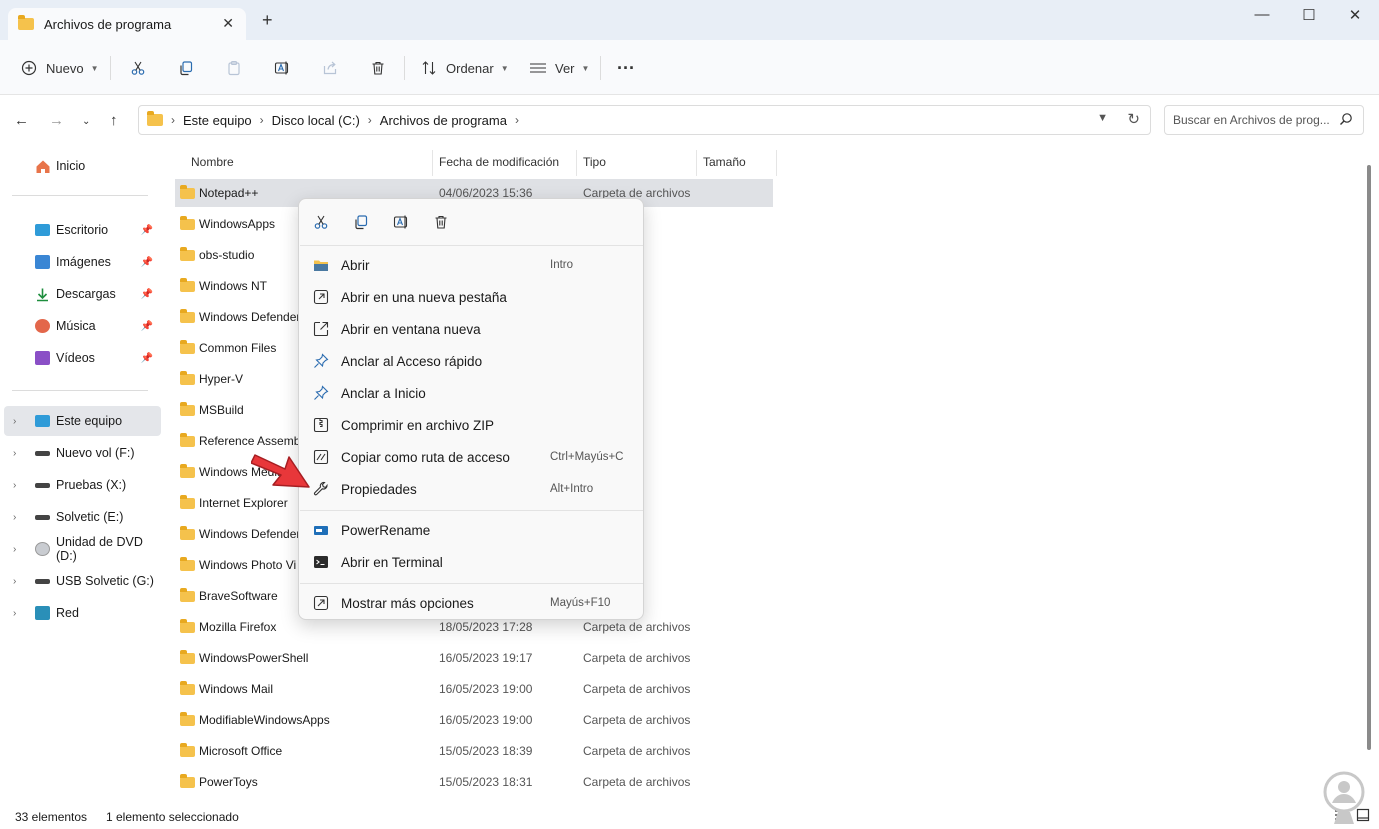  Describe the element at coordinates (267, 20) in the screenshot. I see `new-tab-button: +` at that location.